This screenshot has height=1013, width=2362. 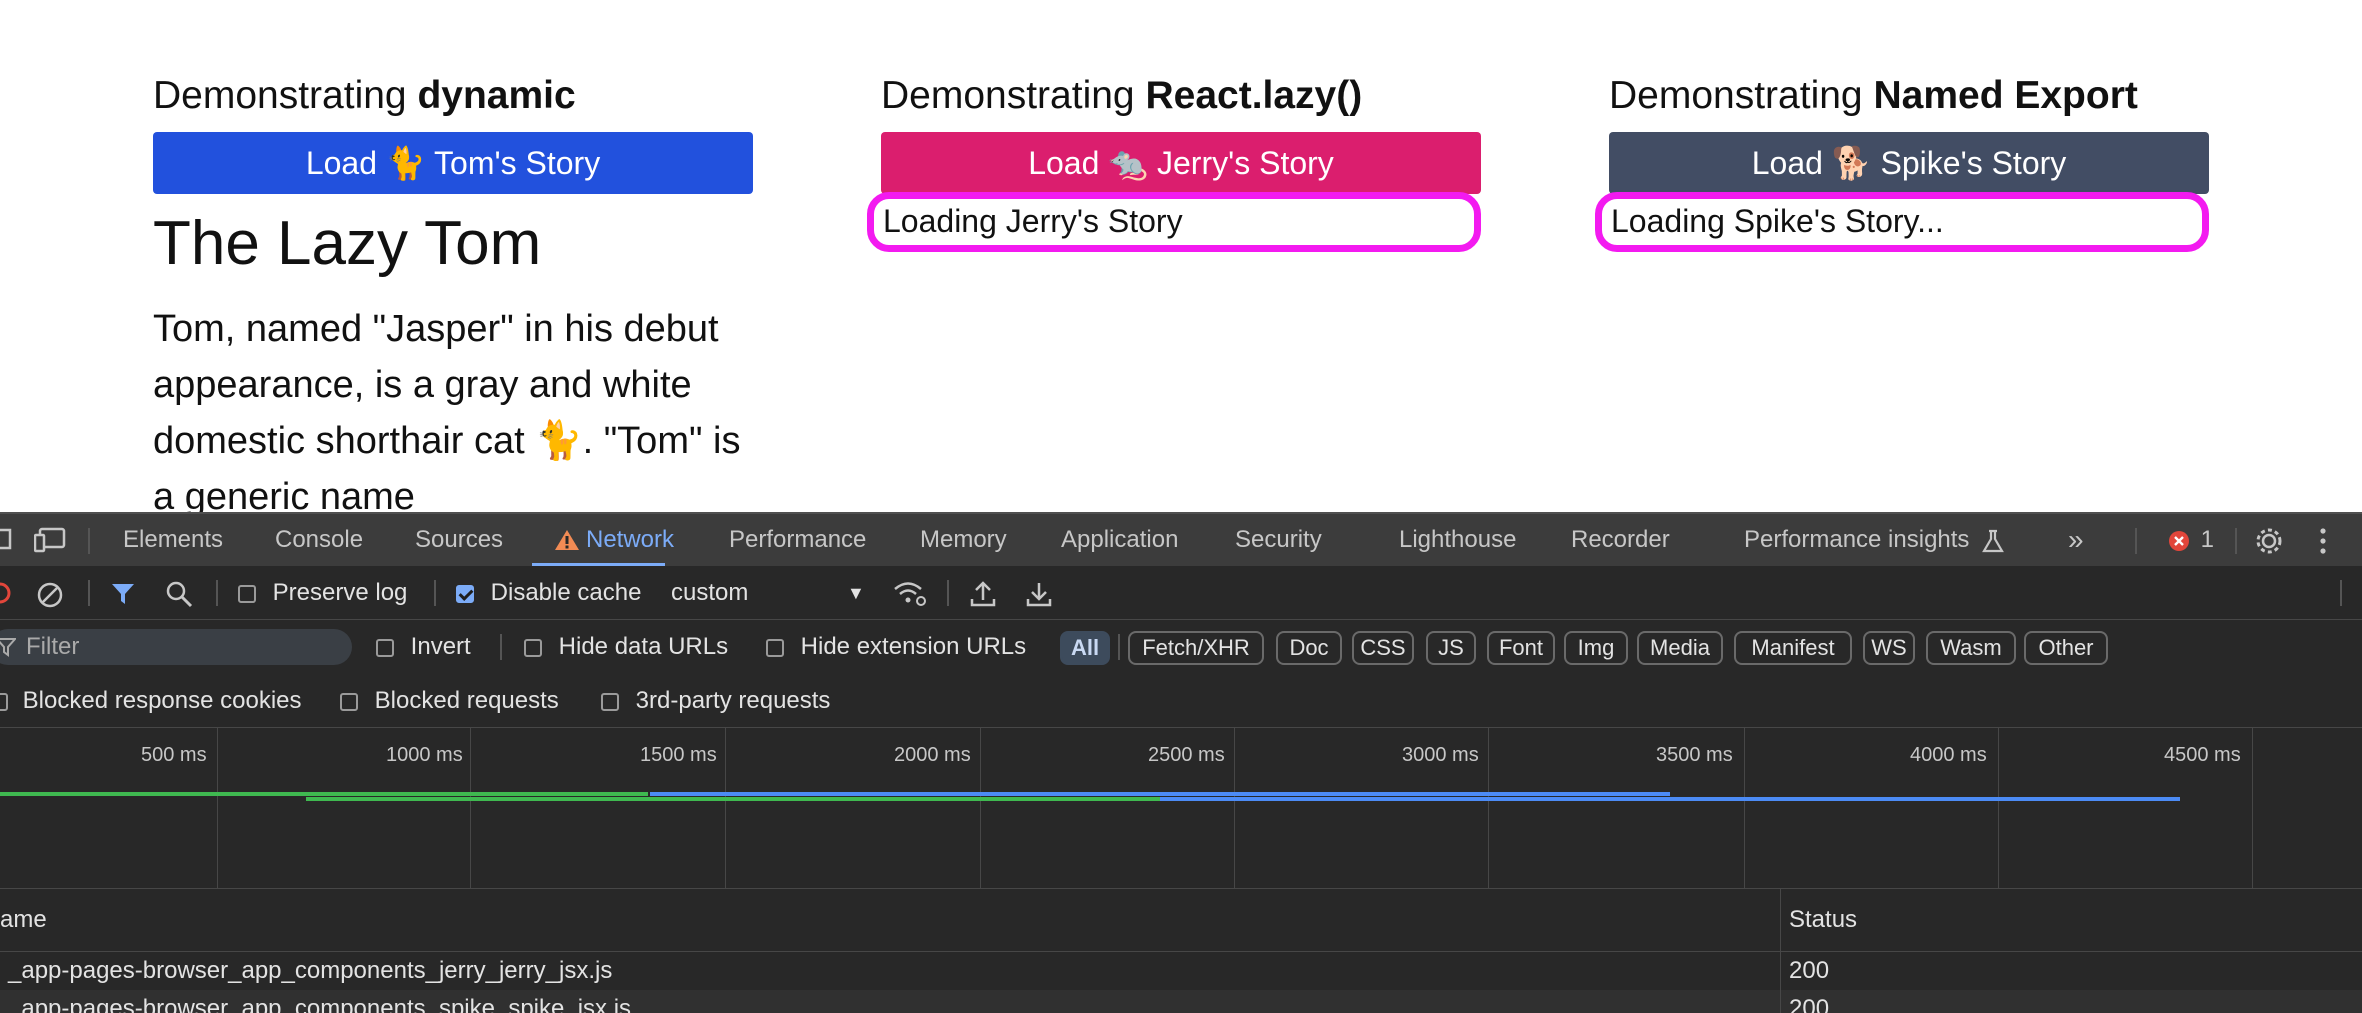 I want to click on tick-label: 3500 ms, so click(x=1694, y=755).